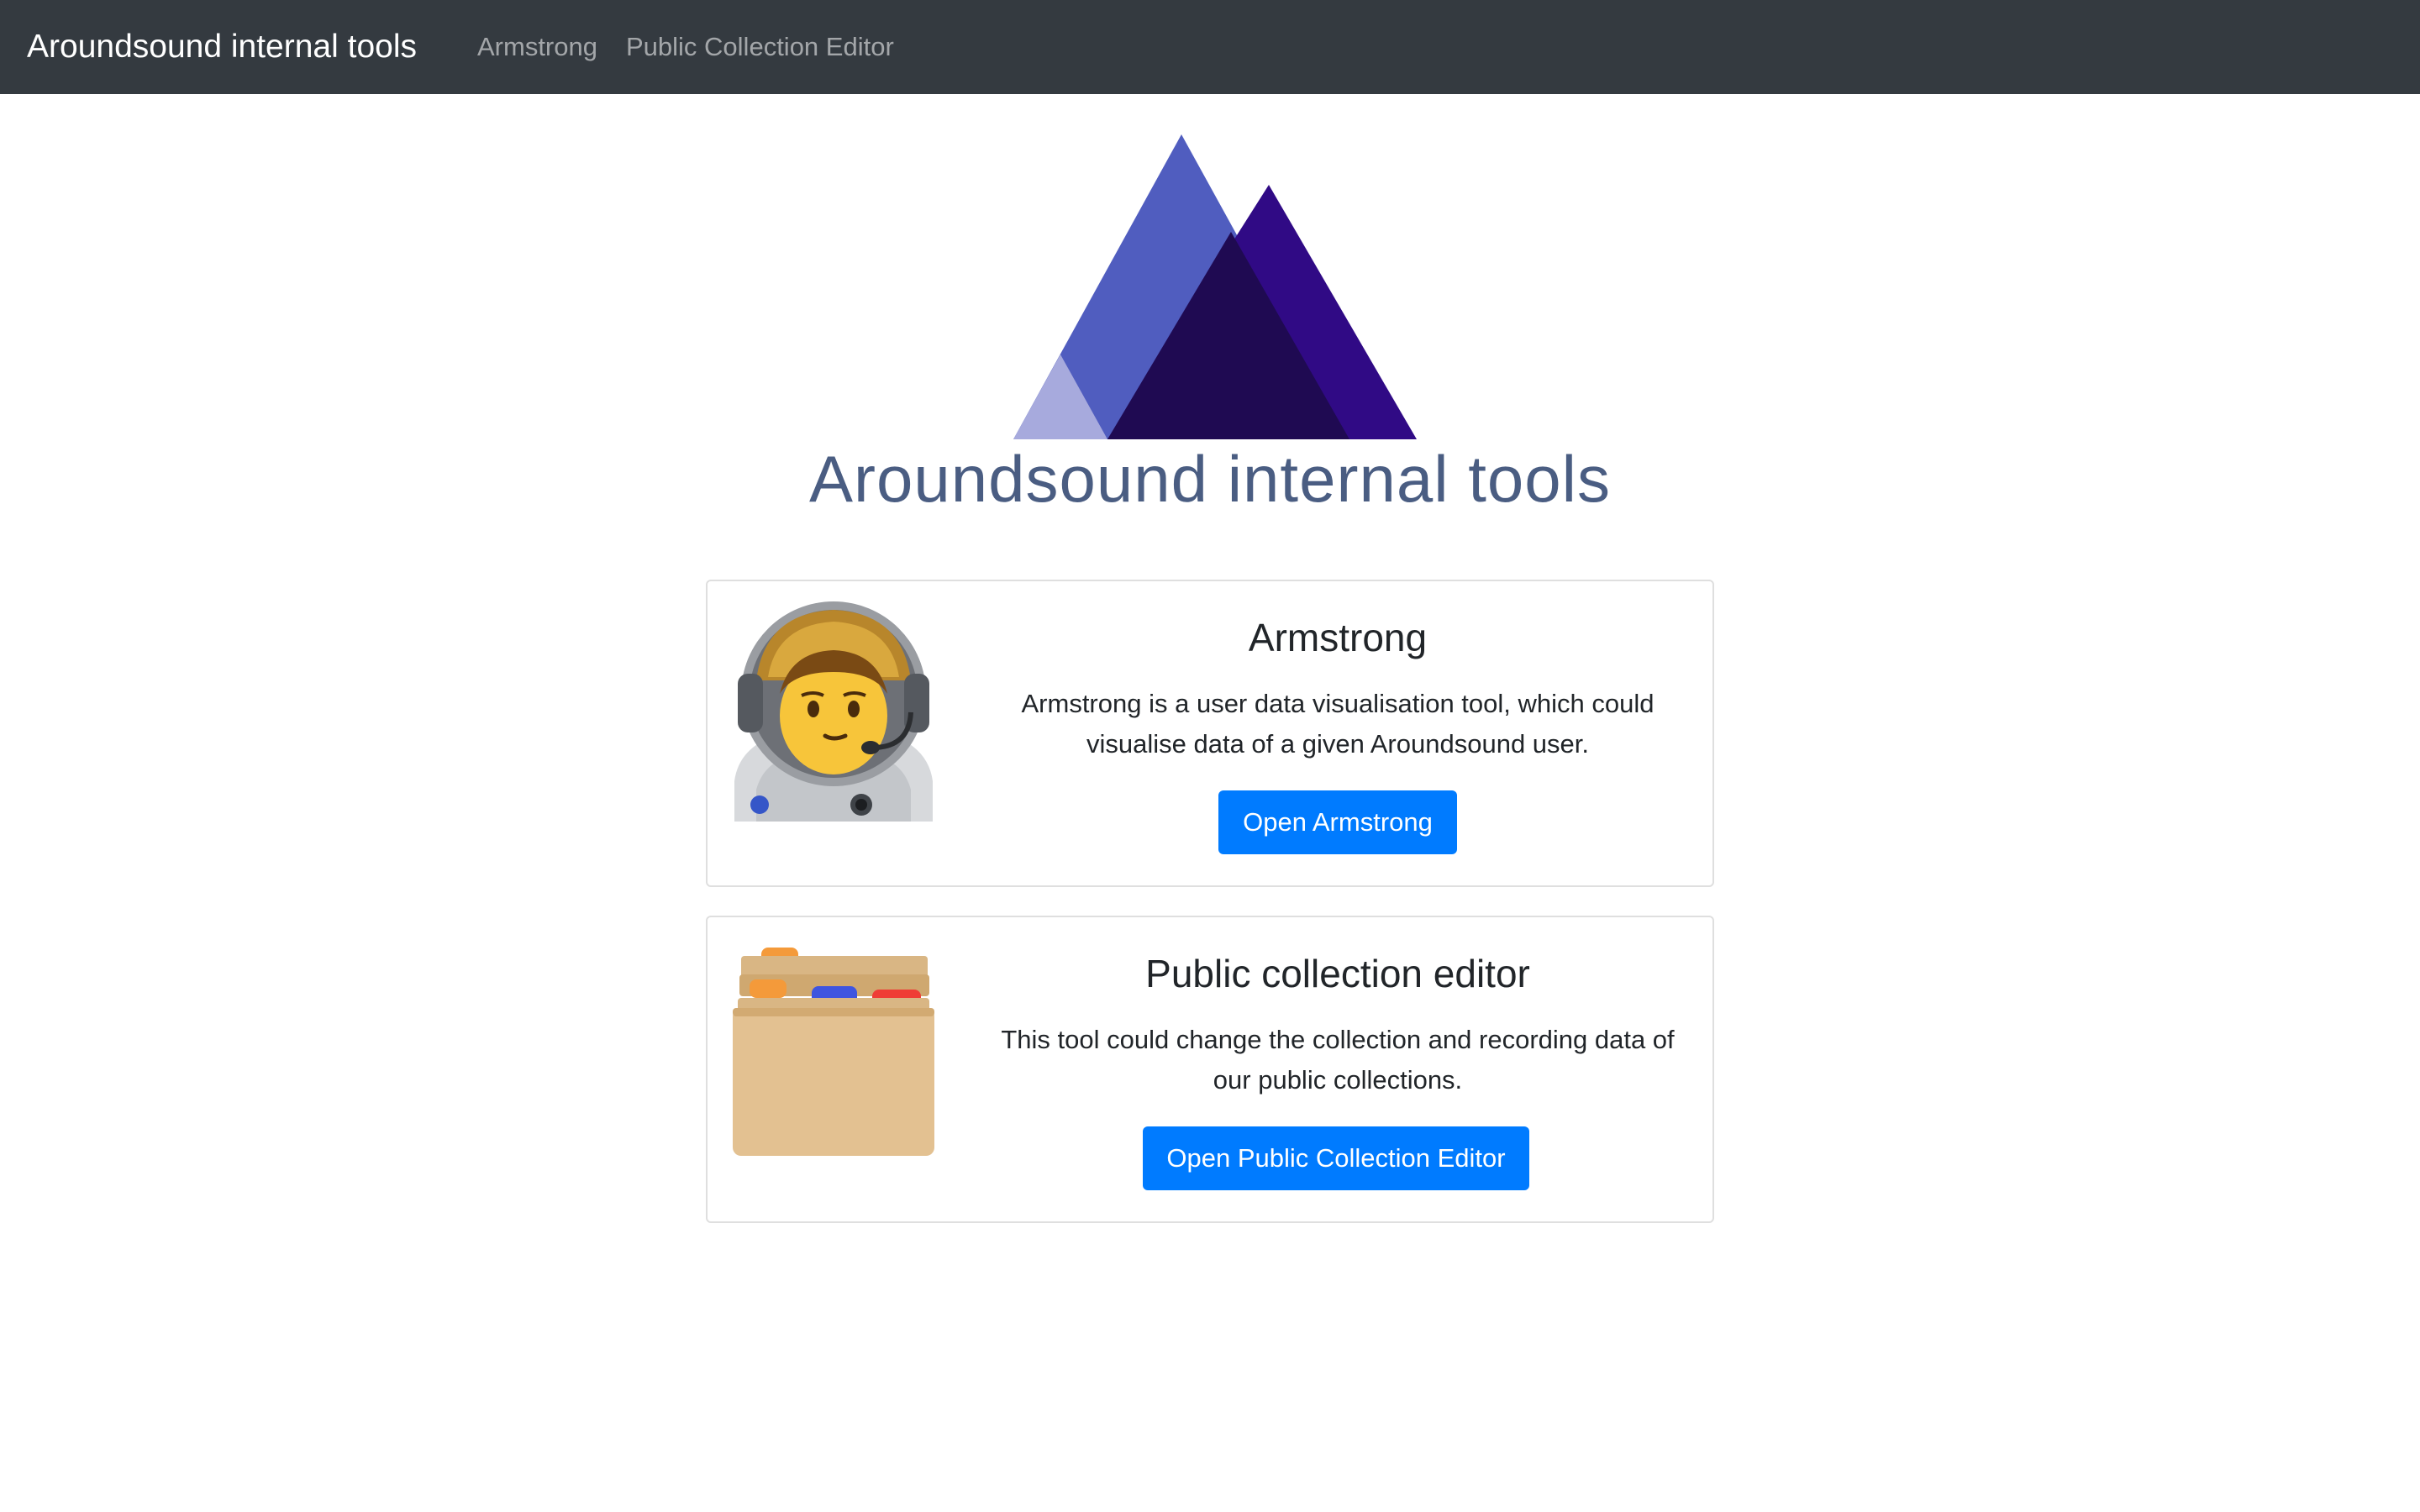 The image size is (2420, 1512). What do you see at coordinates (537, 47) in the screenshot?
I see `nav-link-armstrong: Armstrong` at bounding box center [537, 47].